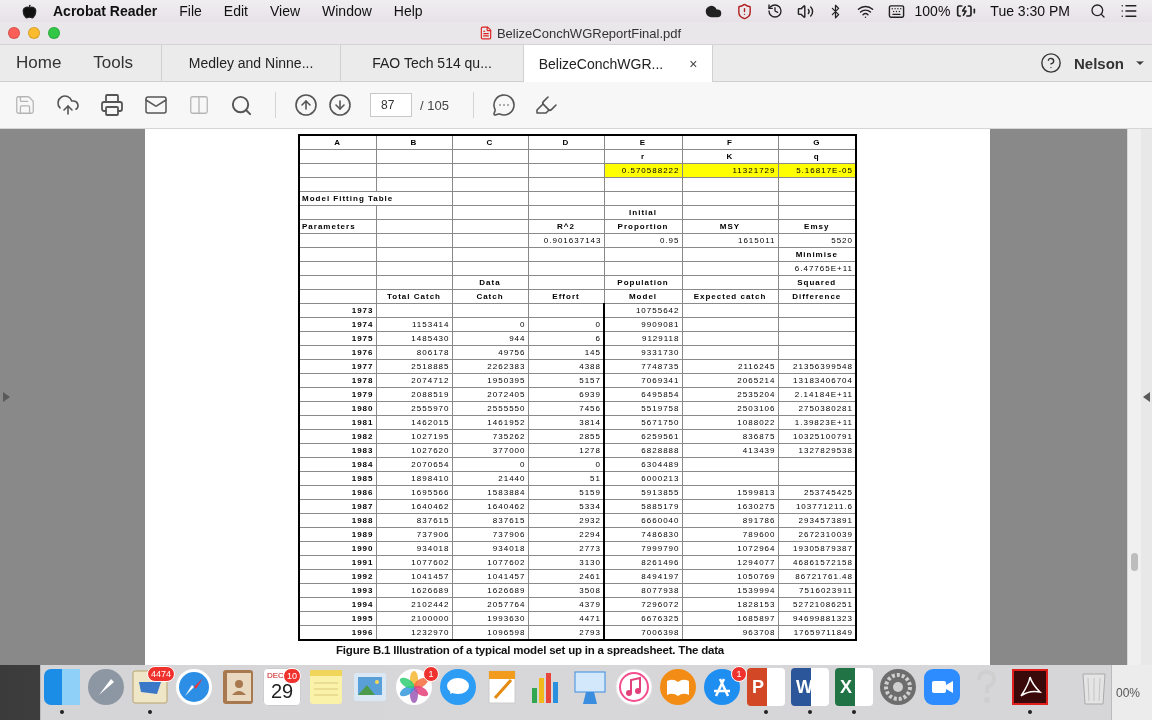 This screenshot has height=720, width=1152. Describe the element at coordinates (730, 534) in the screenshot. I see `table-cell: 789600` at that location.